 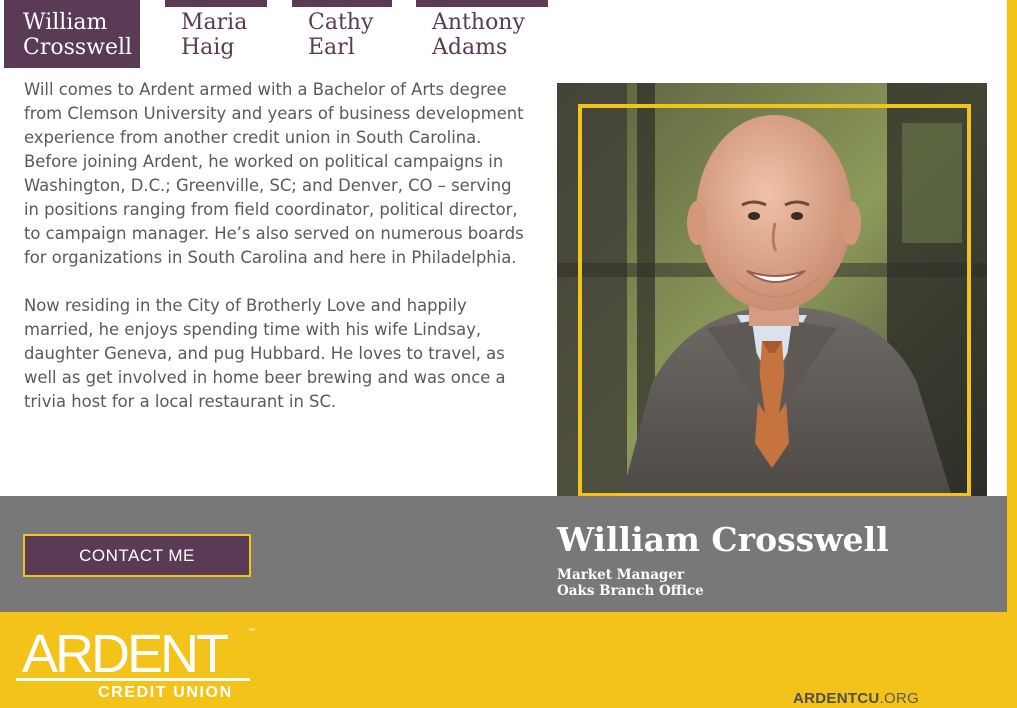 I want to click on right-accent-rail, so click(x=1012, y=306).